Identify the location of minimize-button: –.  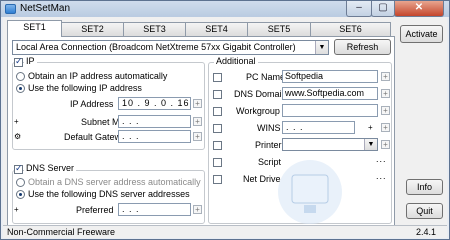
(359, 9).